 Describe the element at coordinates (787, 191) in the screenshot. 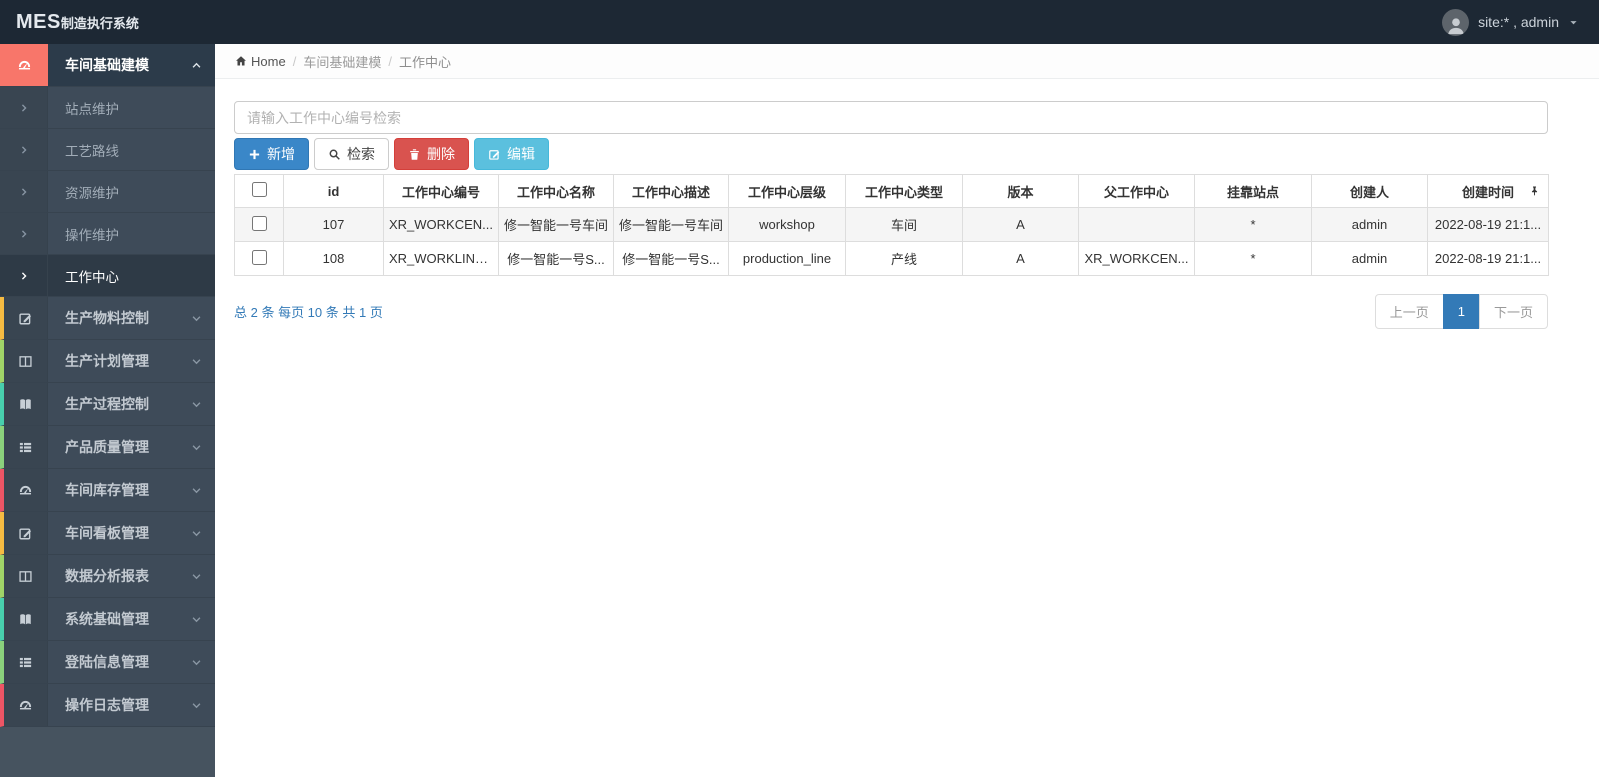

I see `column-header: 工作中心层级` at that location.